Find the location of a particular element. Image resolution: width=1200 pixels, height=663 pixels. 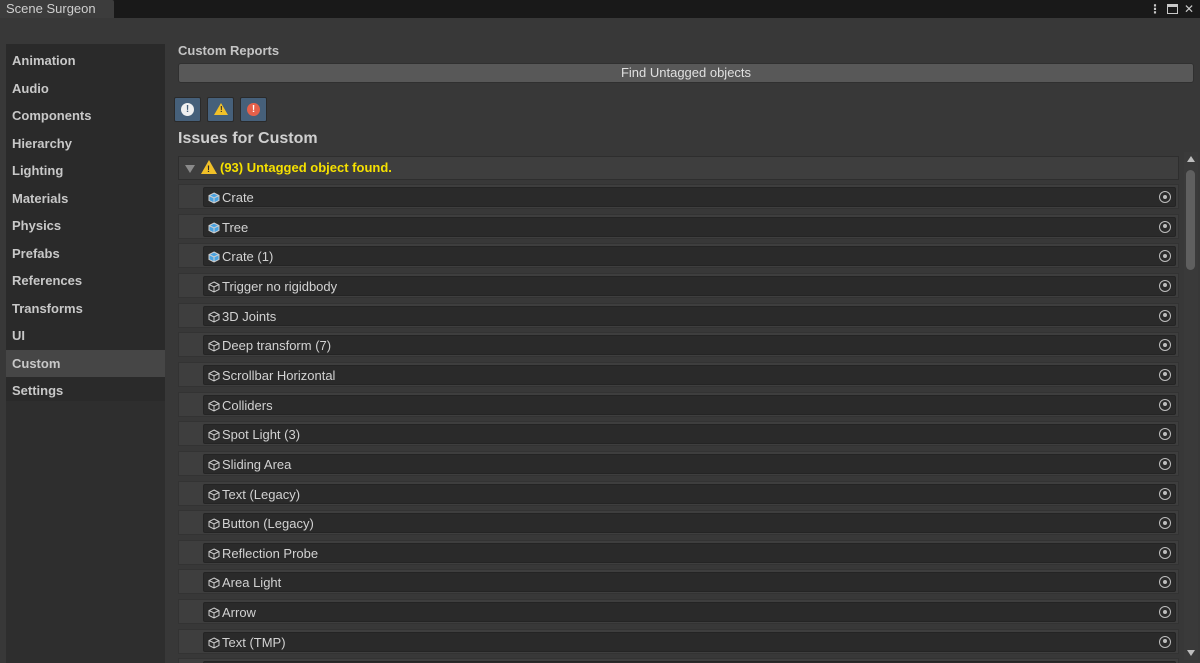

object-field: Crate (1) is located at coordinates (689, 256).